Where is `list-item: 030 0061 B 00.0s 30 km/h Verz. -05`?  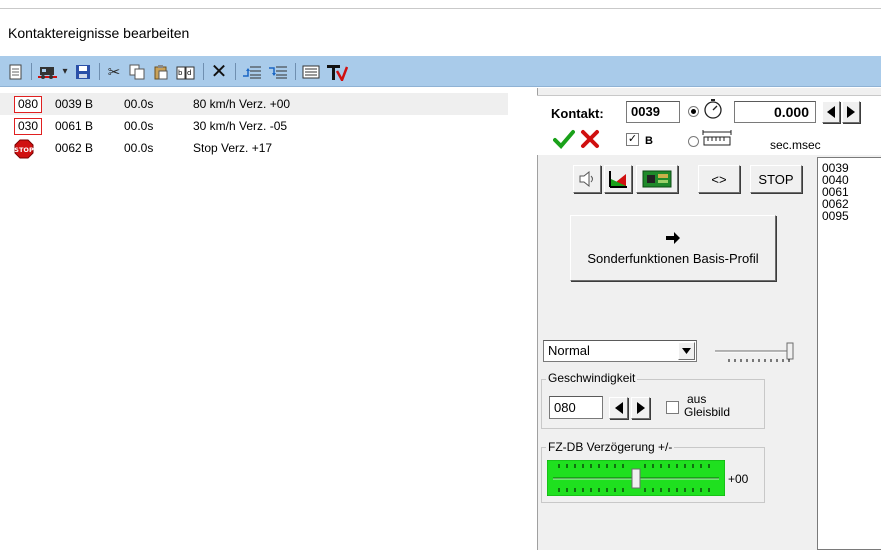
list-item: 030 0061 B 00.0s 30 km/h Verz. -05 is located at coordinates (254, 126).